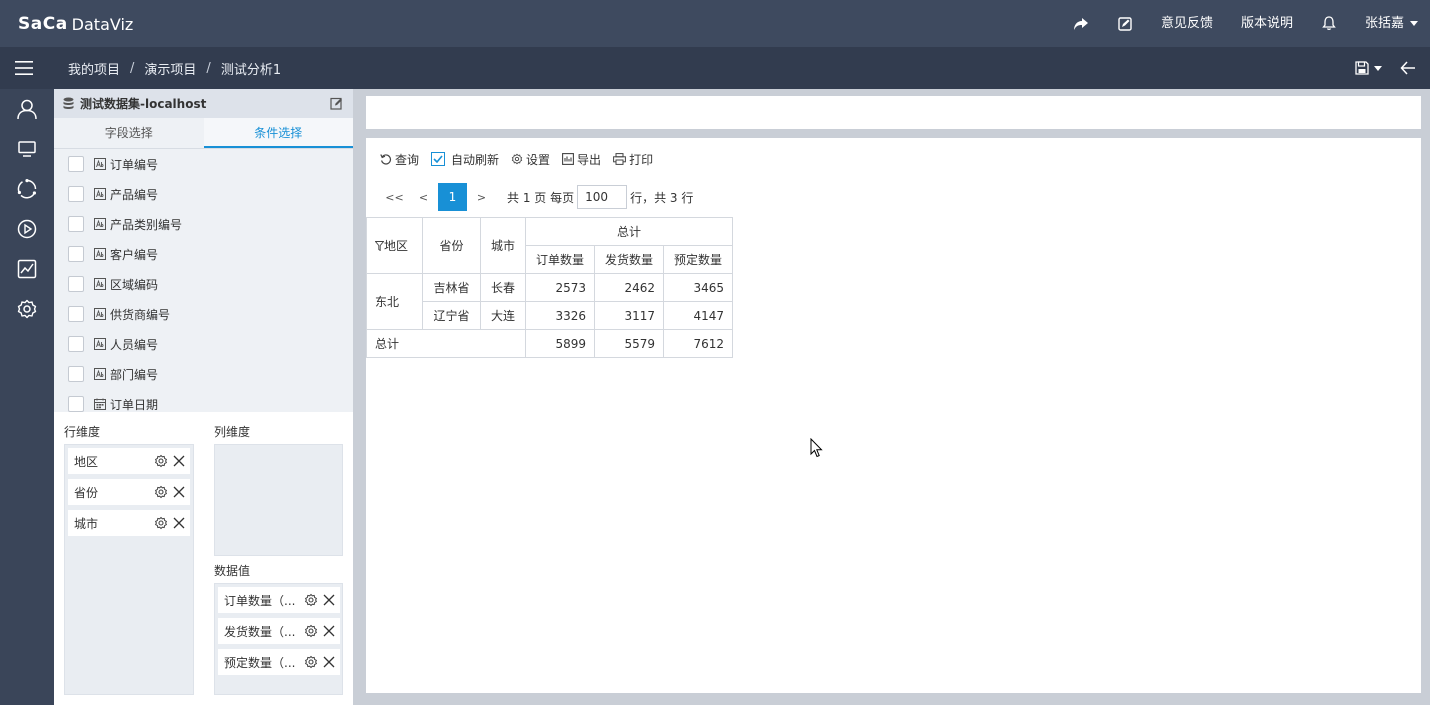 The height and width of the screenshot is (705, 1430). I want to click on breadcrumb: 我的项目 / 演示项目 / 测试分析1, so click(174, 68).